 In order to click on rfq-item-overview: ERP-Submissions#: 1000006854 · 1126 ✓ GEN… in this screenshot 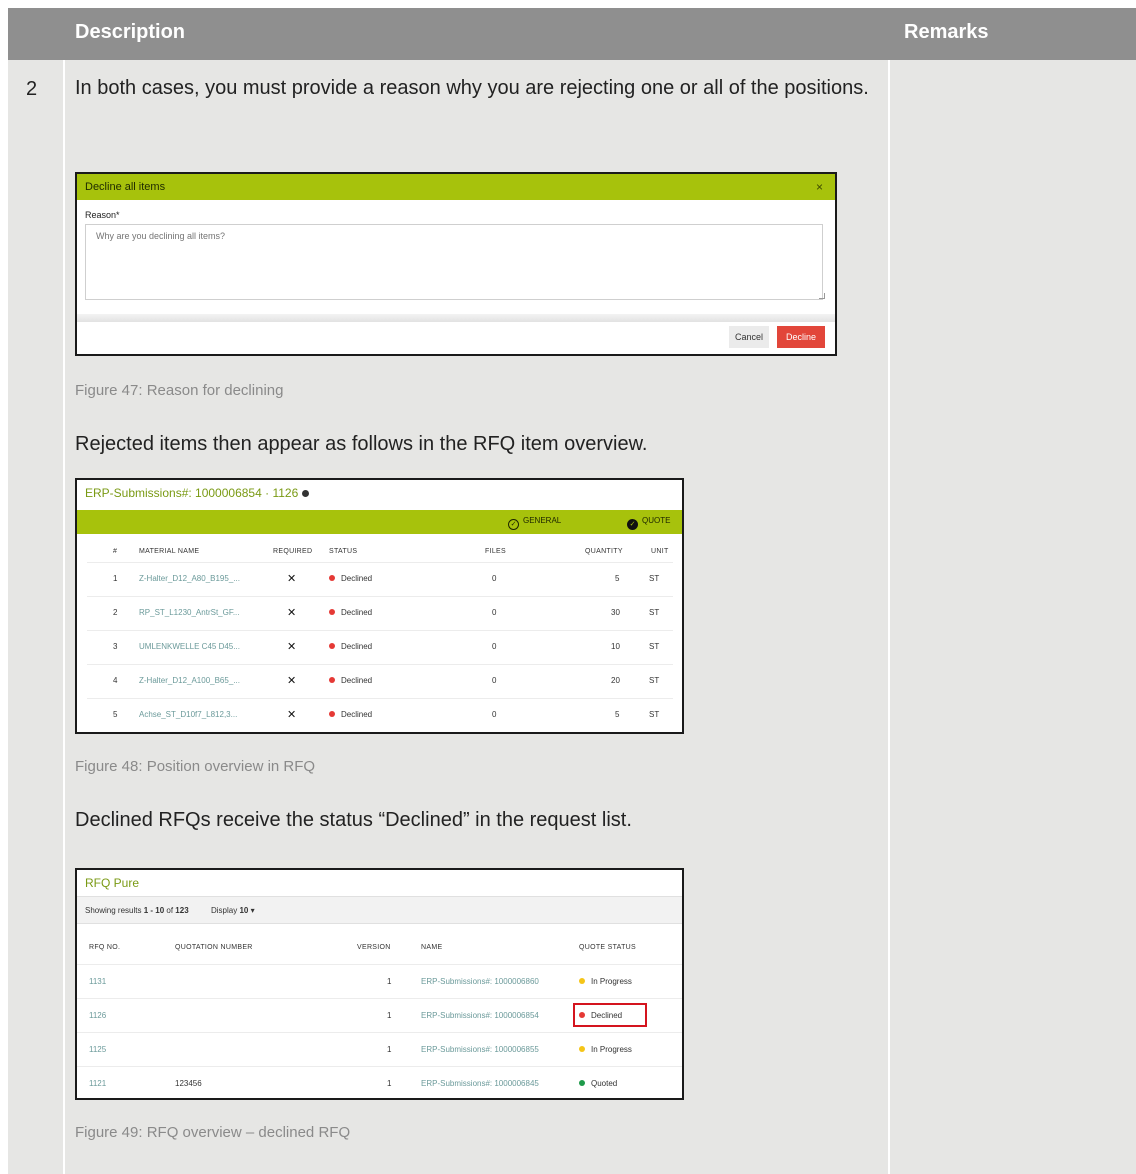, I will do `click(379, 606)`.